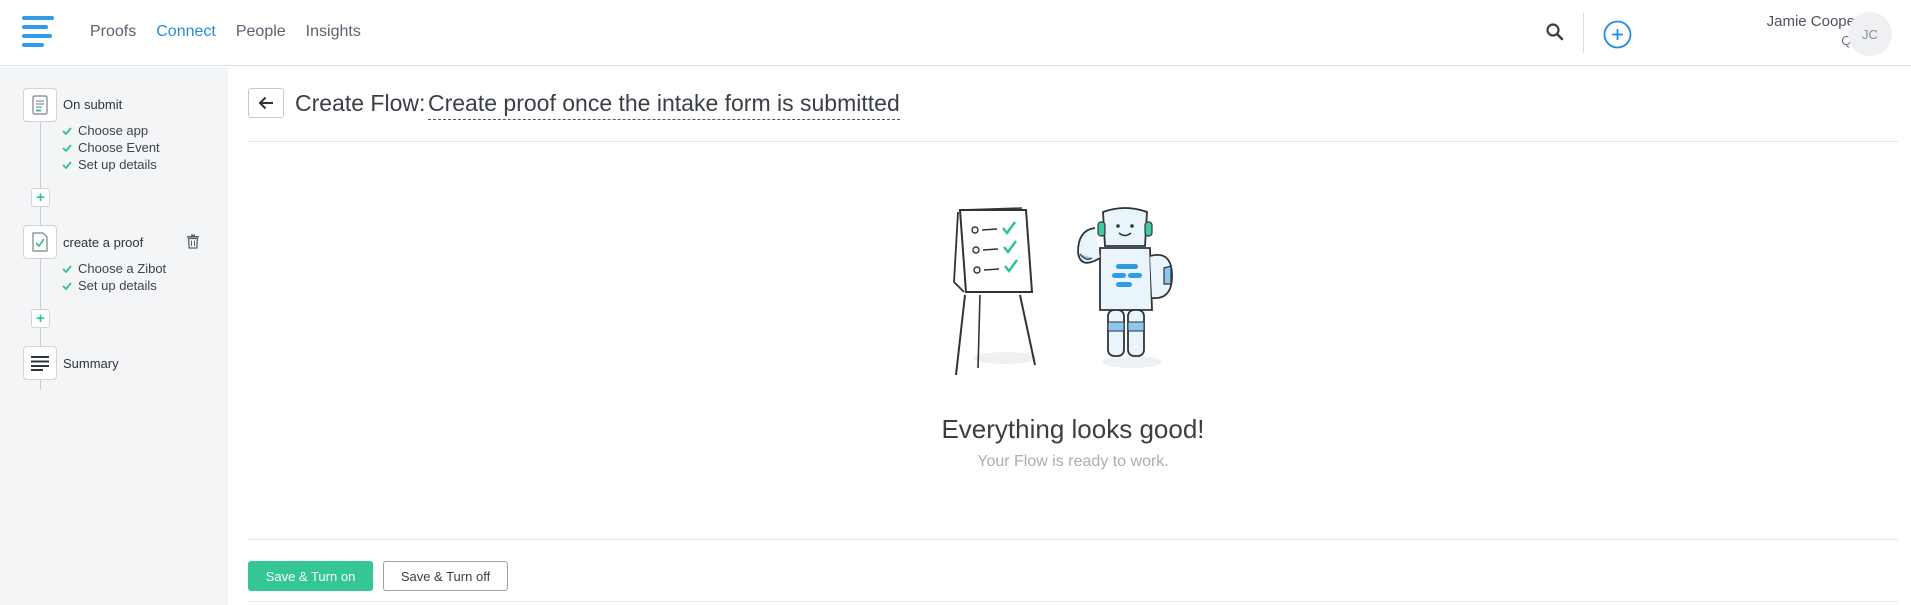  Describe the element at coordinates (91, 363) in the screenshot. I see `step-summary-title: Summary` at that location.